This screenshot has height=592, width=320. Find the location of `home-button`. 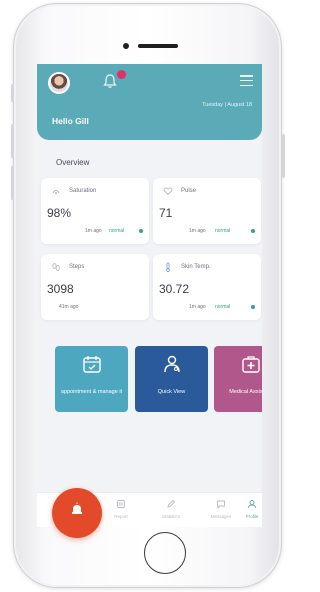

home-button is located at coordinates (165, 553).